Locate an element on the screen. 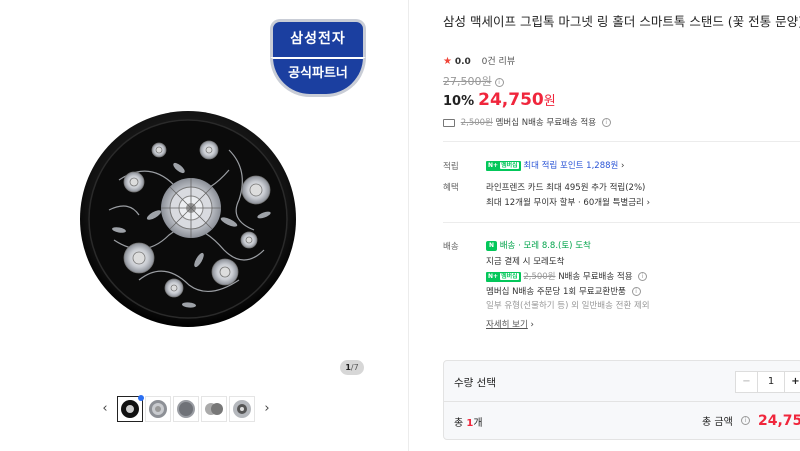 This screenshot has height=451, width=800. quantity-label: 수량 선택 is located at coordinates (475, 383).